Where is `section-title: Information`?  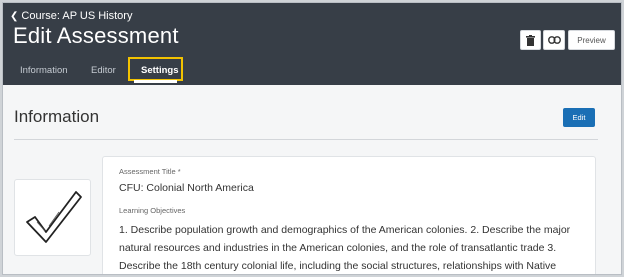 section-title: Information is located at coordinates (57, 116).